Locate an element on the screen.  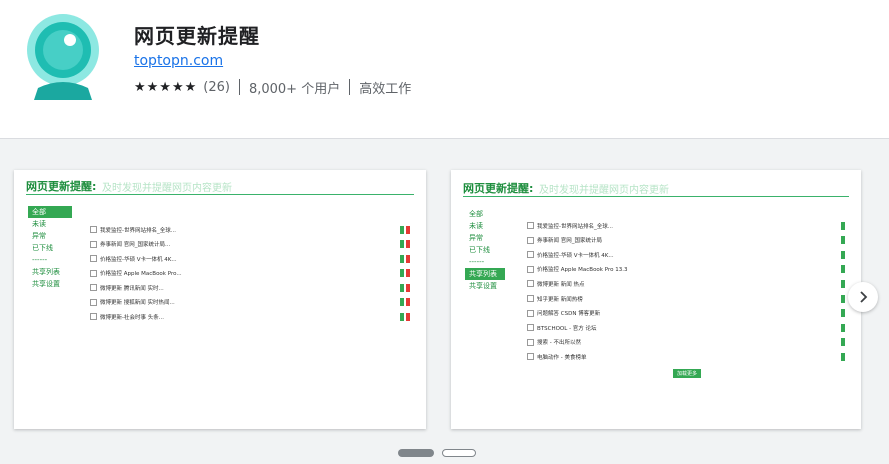
row-title: BTSCHOOL - 官方 论坛 is located at coordinates (567, 328).